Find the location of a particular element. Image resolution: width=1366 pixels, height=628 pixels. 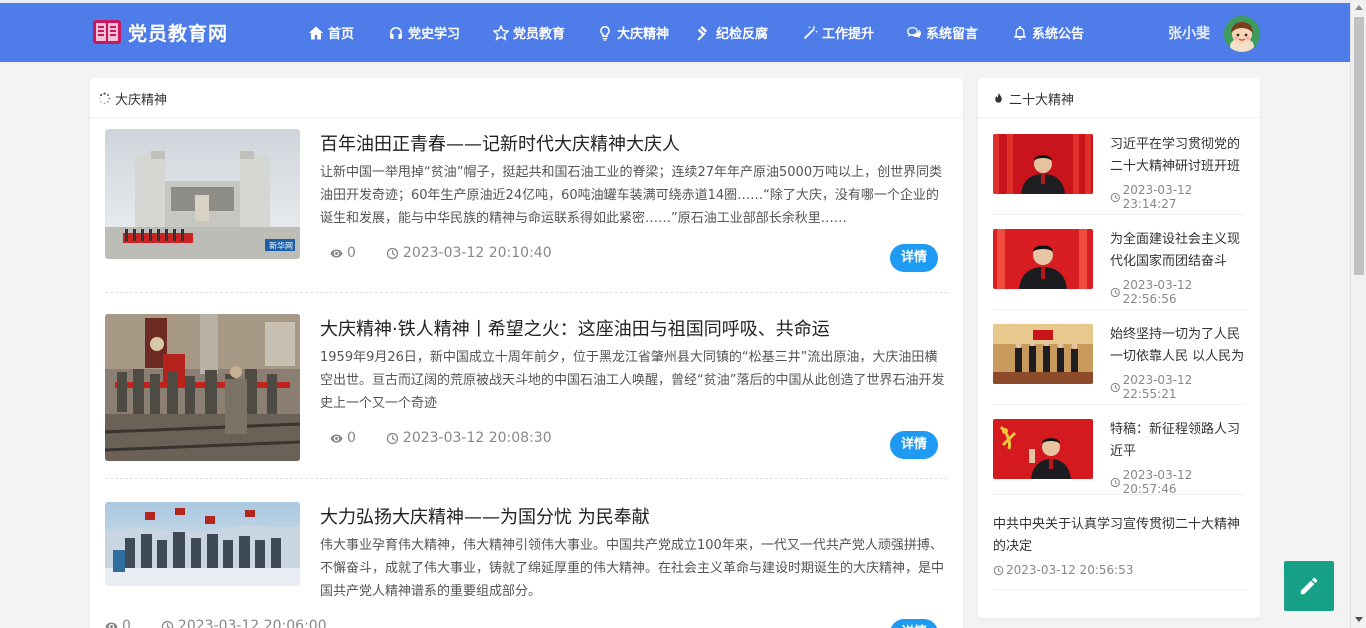

publish-date-value: 2023-03-12 20:06:00 is located at coordinates (252, 623).